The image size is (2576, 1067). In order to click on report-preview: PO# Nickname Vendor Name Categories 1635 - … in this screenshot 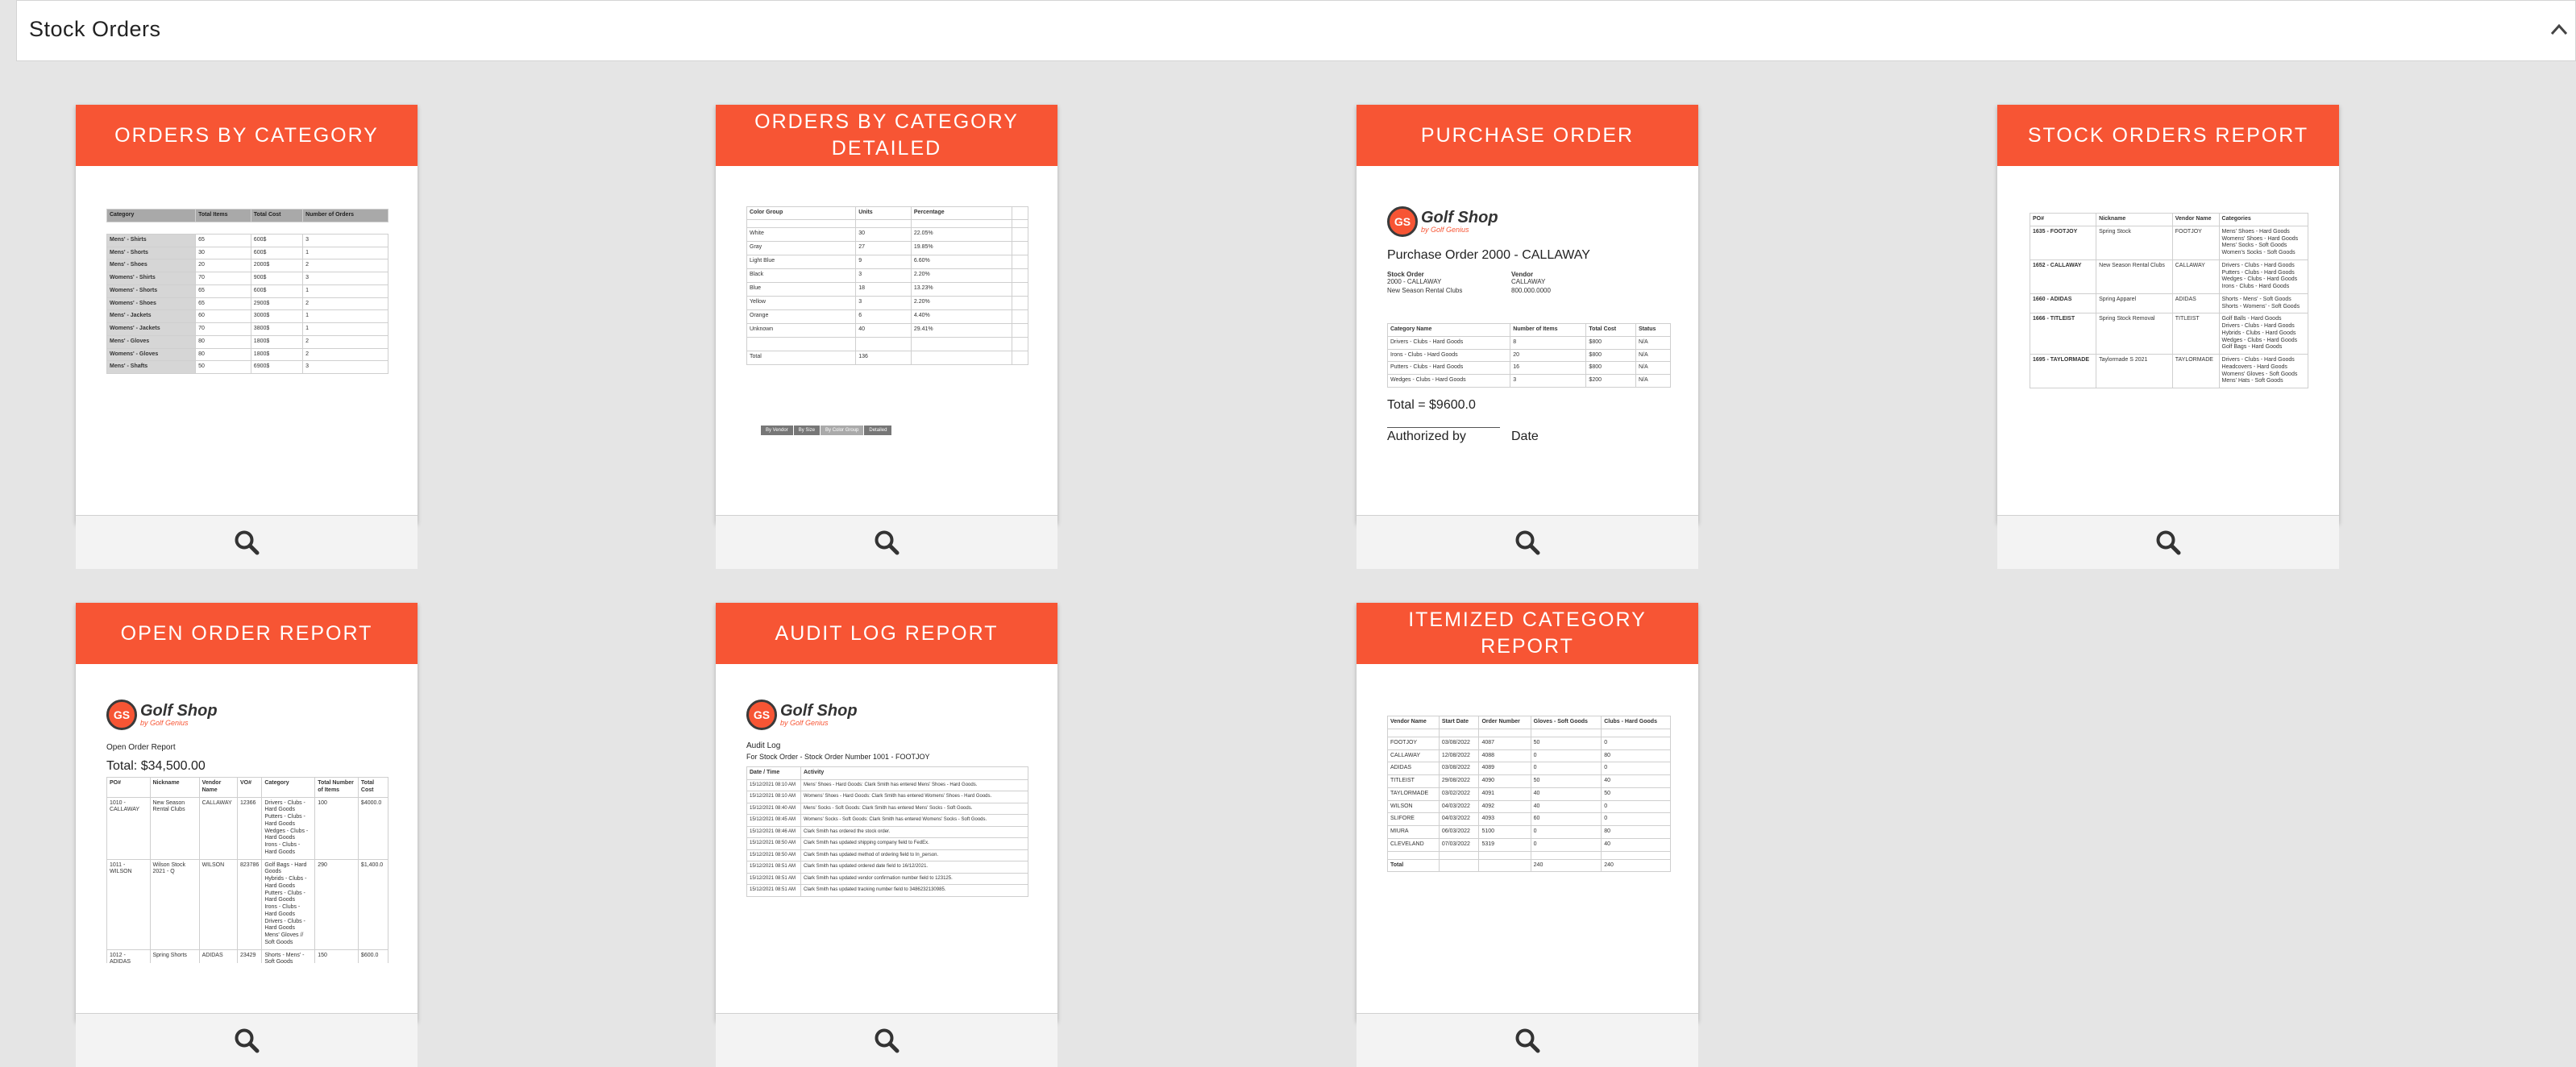, I will do `click(2168, 315)`.